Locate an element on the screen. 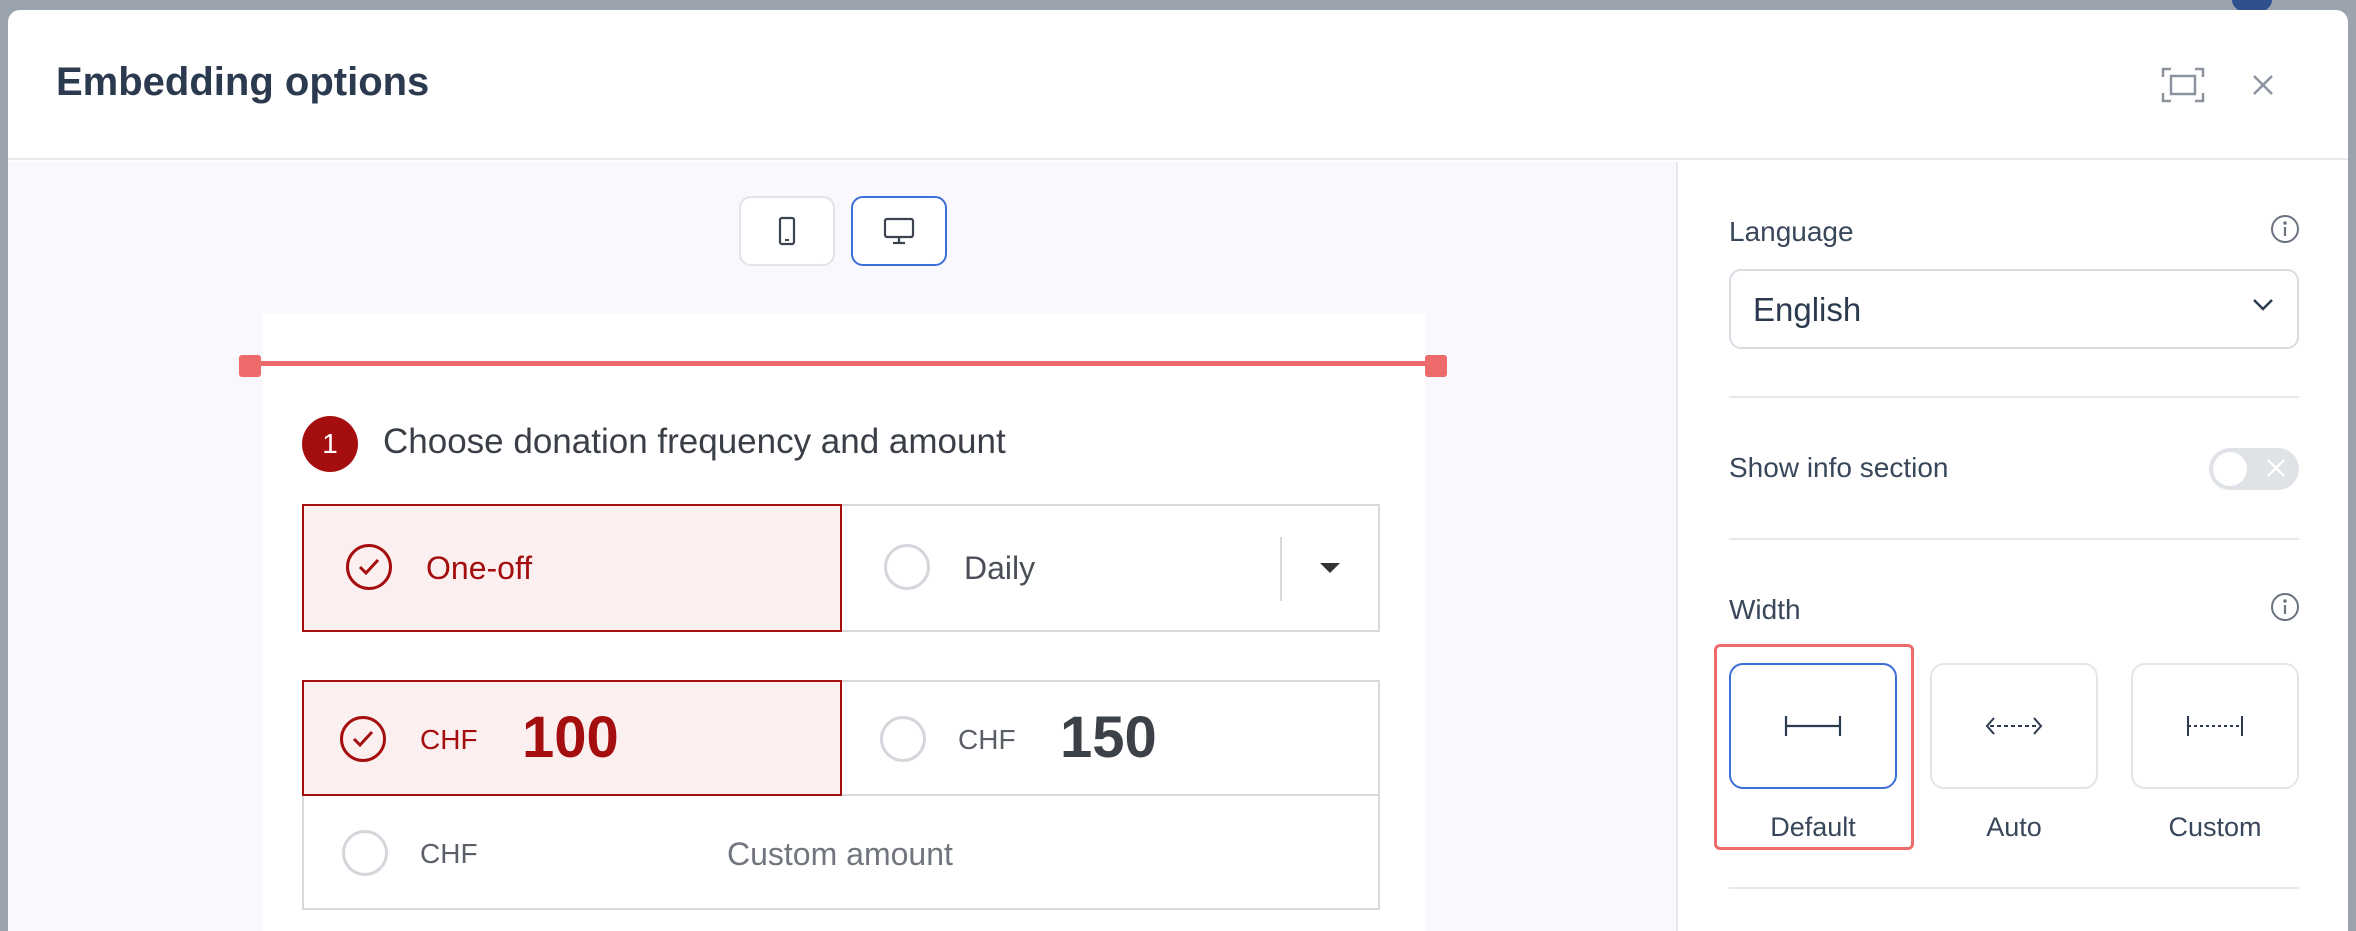  amount-option-150: CHF 150 is located at coordinates (1110, 738).